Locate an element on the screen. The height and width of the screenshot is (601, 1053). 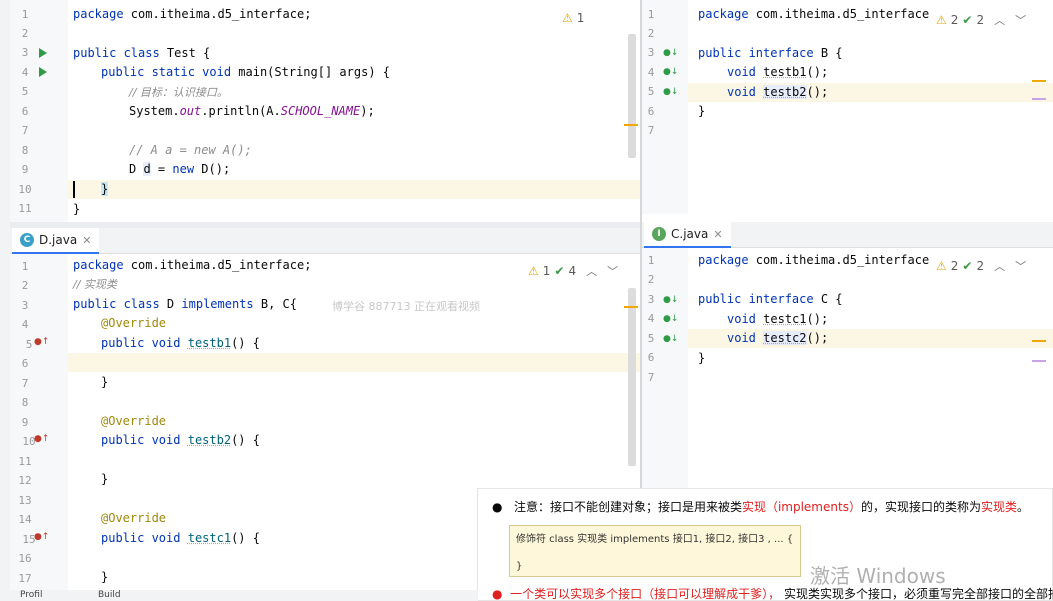
inspection-widget: ⚠ 1 ✔ 4 ︿ ﹀ is located at coordinates (573, 271).